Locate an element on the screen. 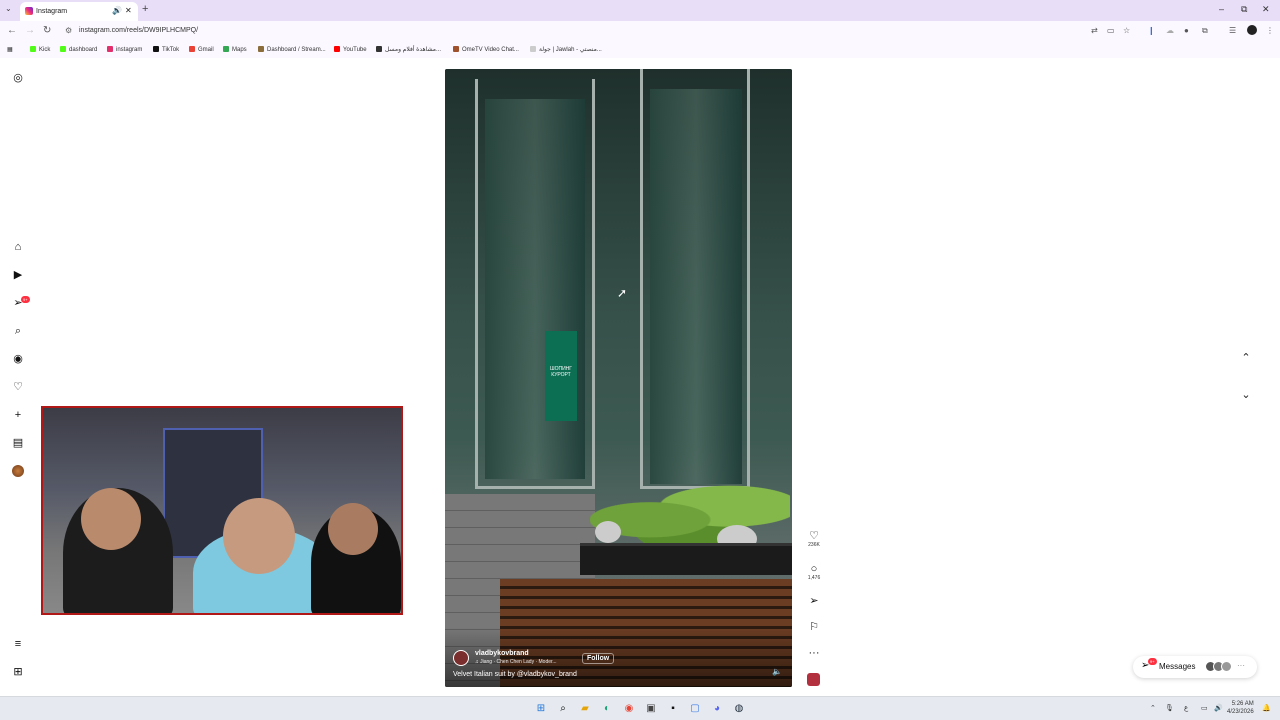 The width and height of the screenshot is (1280, 720). comment-button: ○ 1,476 is located at coordinates (814, 572).